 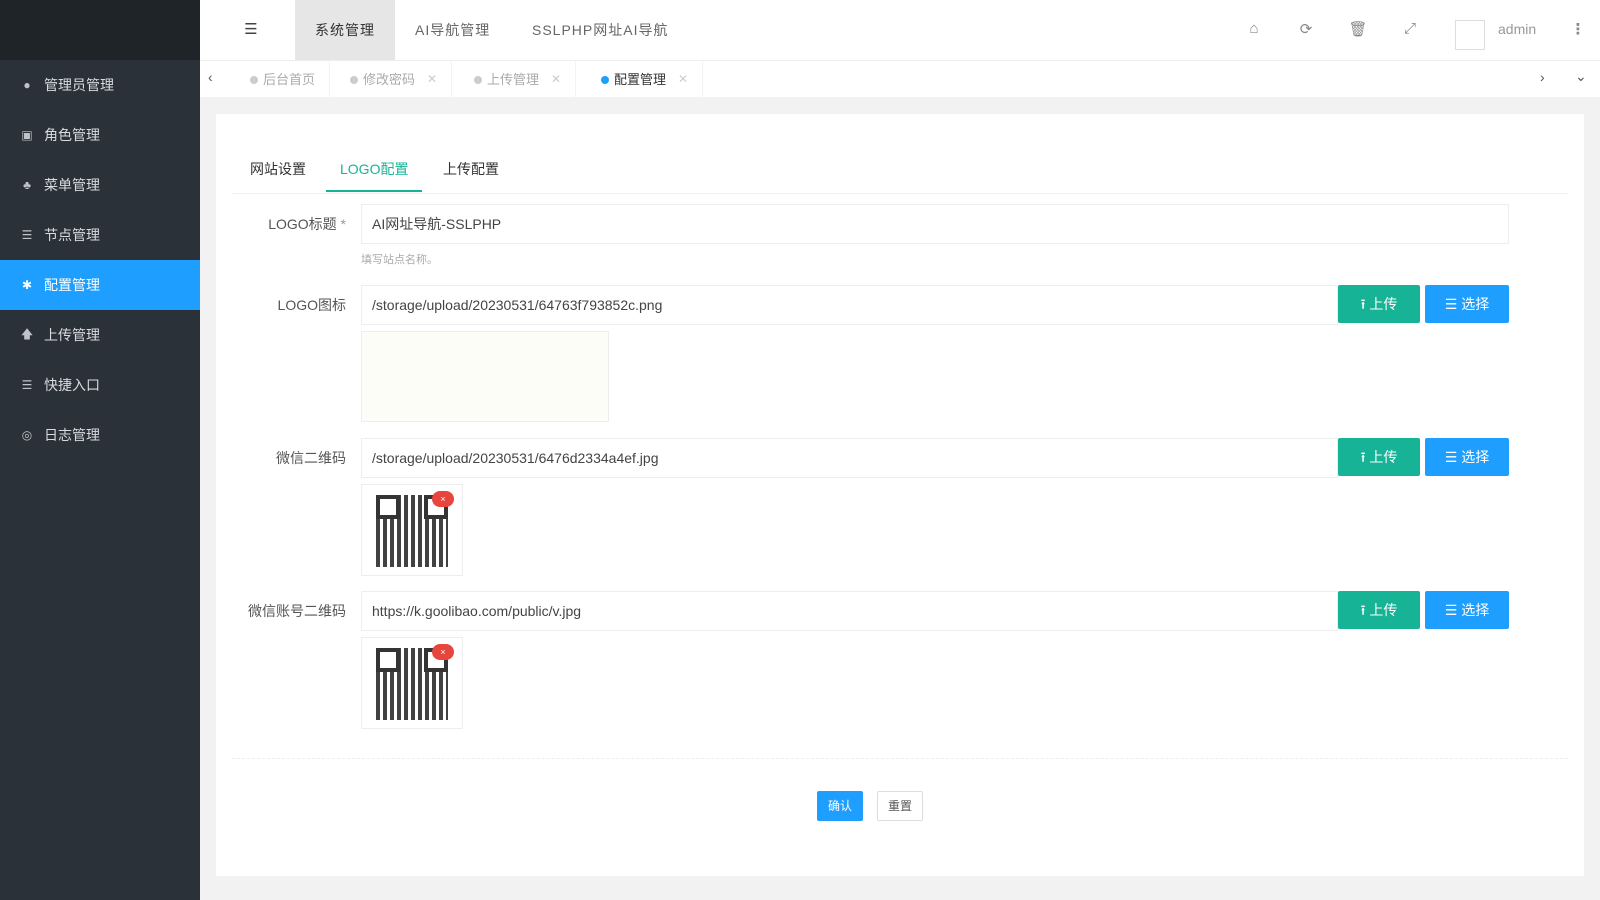 I want to click on logo-title-input: AI网址导航-SSLPHP, so click(x=935, y=224).